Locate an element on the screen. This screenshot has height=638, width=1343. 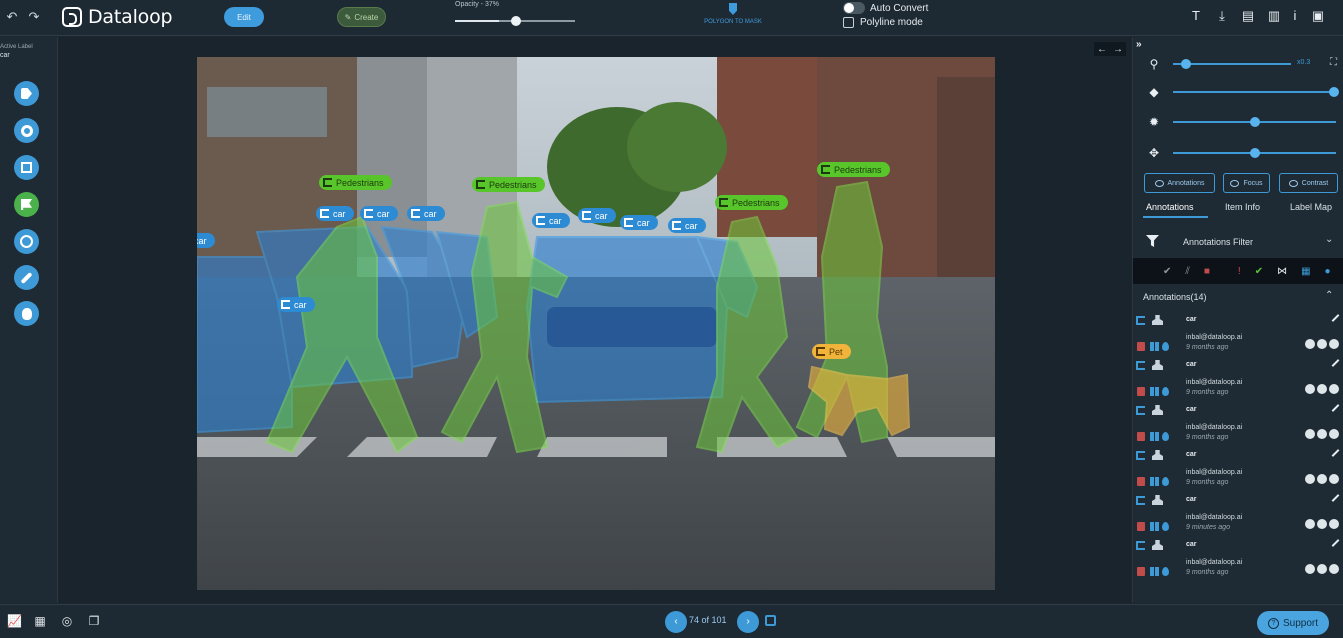
polyline-mode-option: Polyline mode is located at coordinates (883, 22).